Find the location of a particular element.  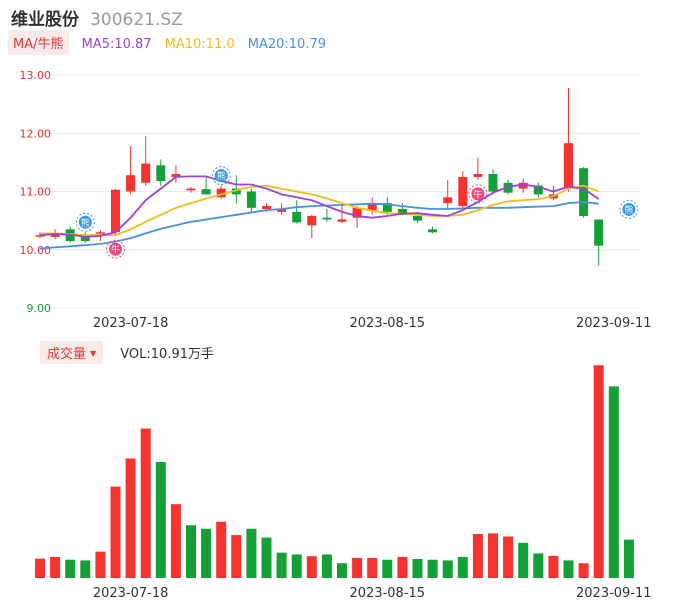

y-tick-label: 13.00 is located at coordinates (36, 75).